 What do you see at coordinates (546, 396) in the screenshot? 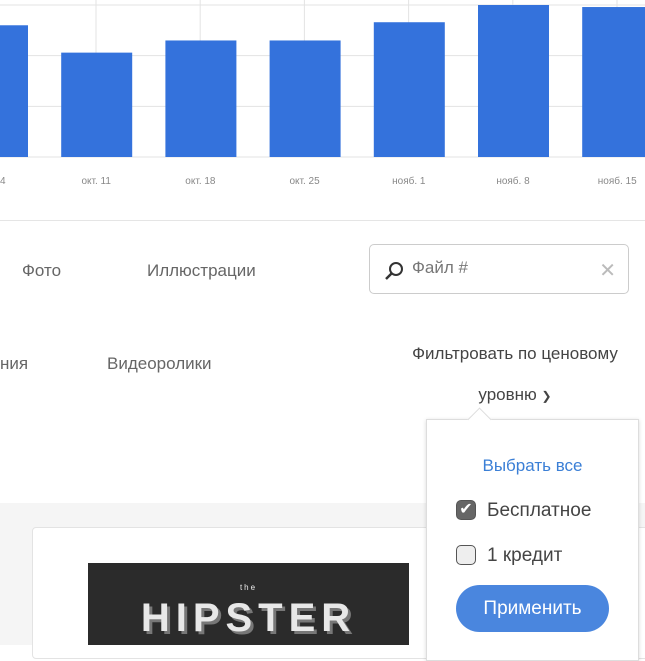
I see `chevron-down-icon: ❯` at bounding box center [546, 396].